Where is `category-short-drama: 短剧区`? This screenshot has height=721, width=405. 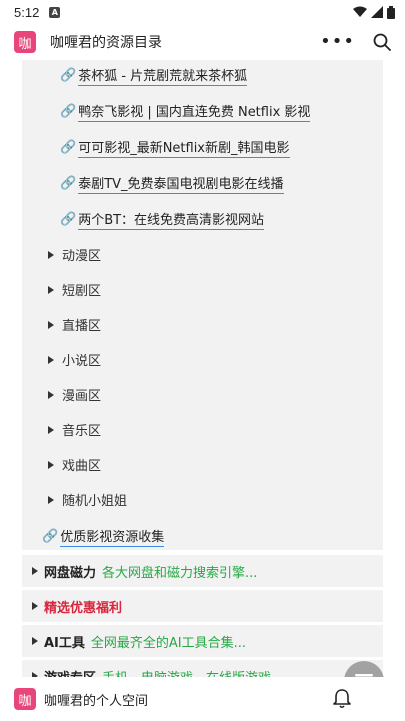 category-short-drama: 短剧区 is located at coordinates (74, 289).